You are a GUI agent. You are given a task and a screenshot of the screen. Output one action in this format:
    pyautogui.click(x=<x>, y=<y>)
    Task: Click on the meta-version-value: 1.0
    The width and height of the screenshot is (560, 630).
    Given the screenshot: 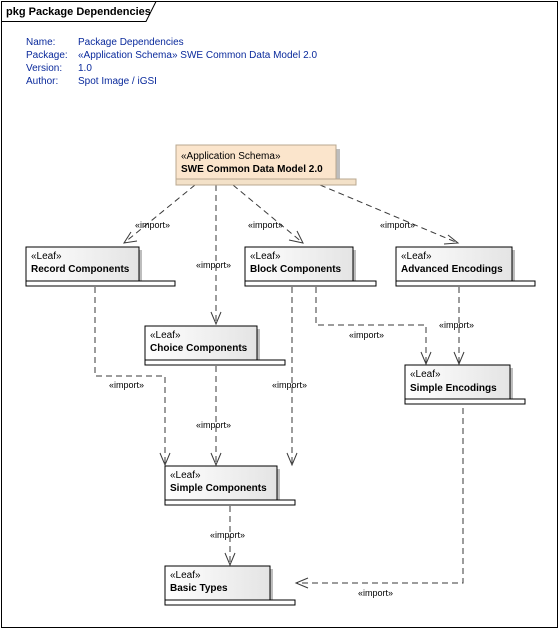 What is the action you would take?
    pyautogui.click(x=85, y=68)
    